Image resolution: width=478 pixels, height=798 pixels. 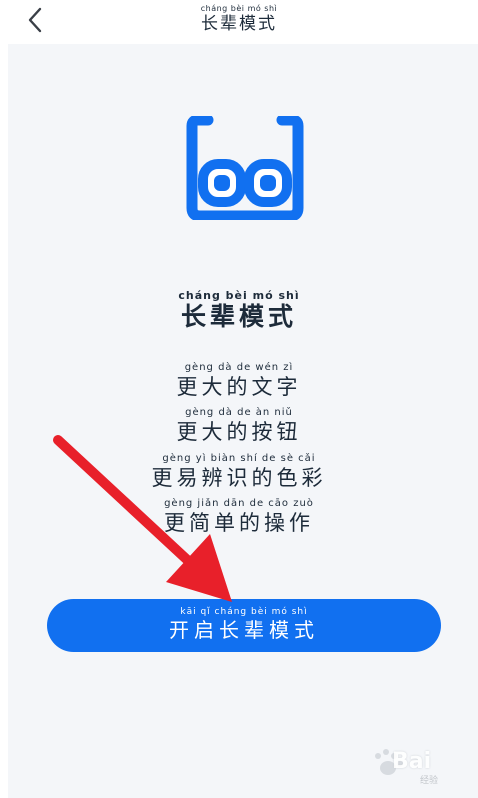 What do you see at coordinates (239, 503) in the screenshot?
I see `feature-pinyin: gèng jiǎn dān de cāo zuò` at bounding box center [239, 503].